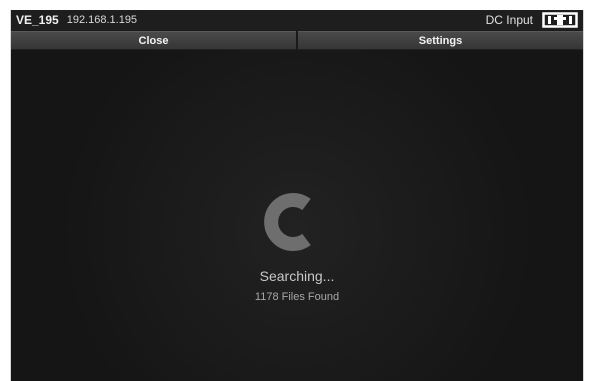 Image resolution: width=594 pixels, height=381 pixels. I want to click on settings-button: Settings, so click(440, 40).